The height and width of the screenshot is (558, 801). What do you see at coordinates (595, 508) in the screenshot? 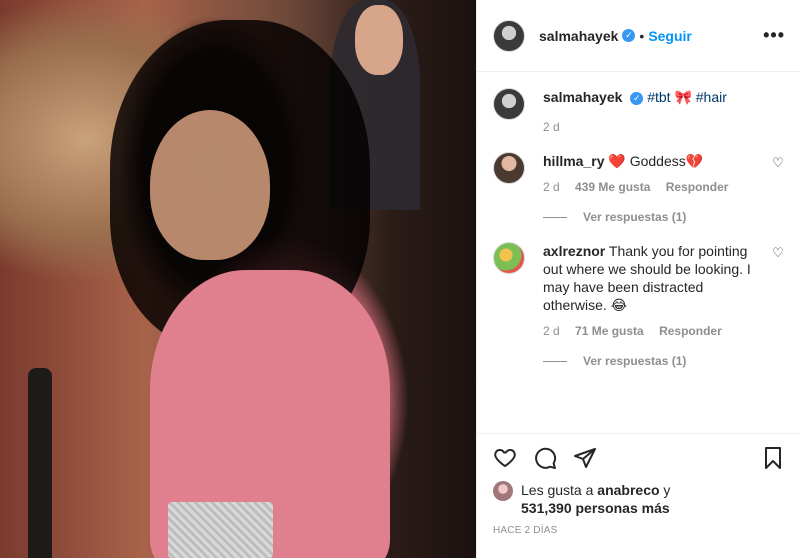
I see `likes-count: 531,390 personas más` at bounding box center [595, 508].